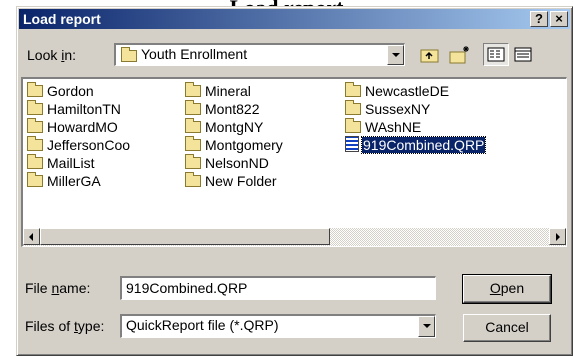 Image resolution: width=573 pixels, height=356 pixels. I want to click on file-type-value: QuickReport file (*.QRP), so click(202, 325).